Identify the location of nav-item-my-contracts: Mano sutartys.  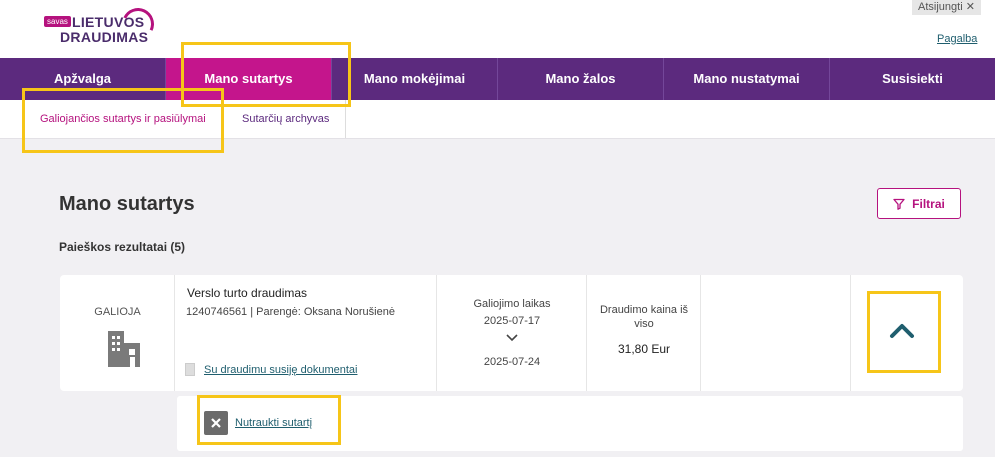
(249, 79).